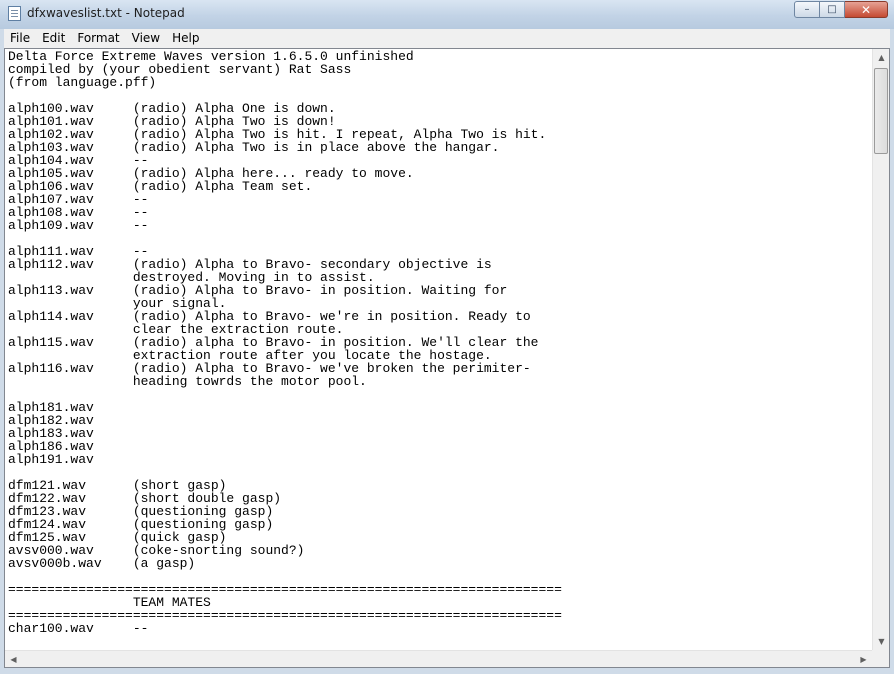 Image resolution: width=894 pixels, height=674 pixels. Describe the element at coordinates (185, 38) in the screenshot. I see `menu-help: Help` at that location.